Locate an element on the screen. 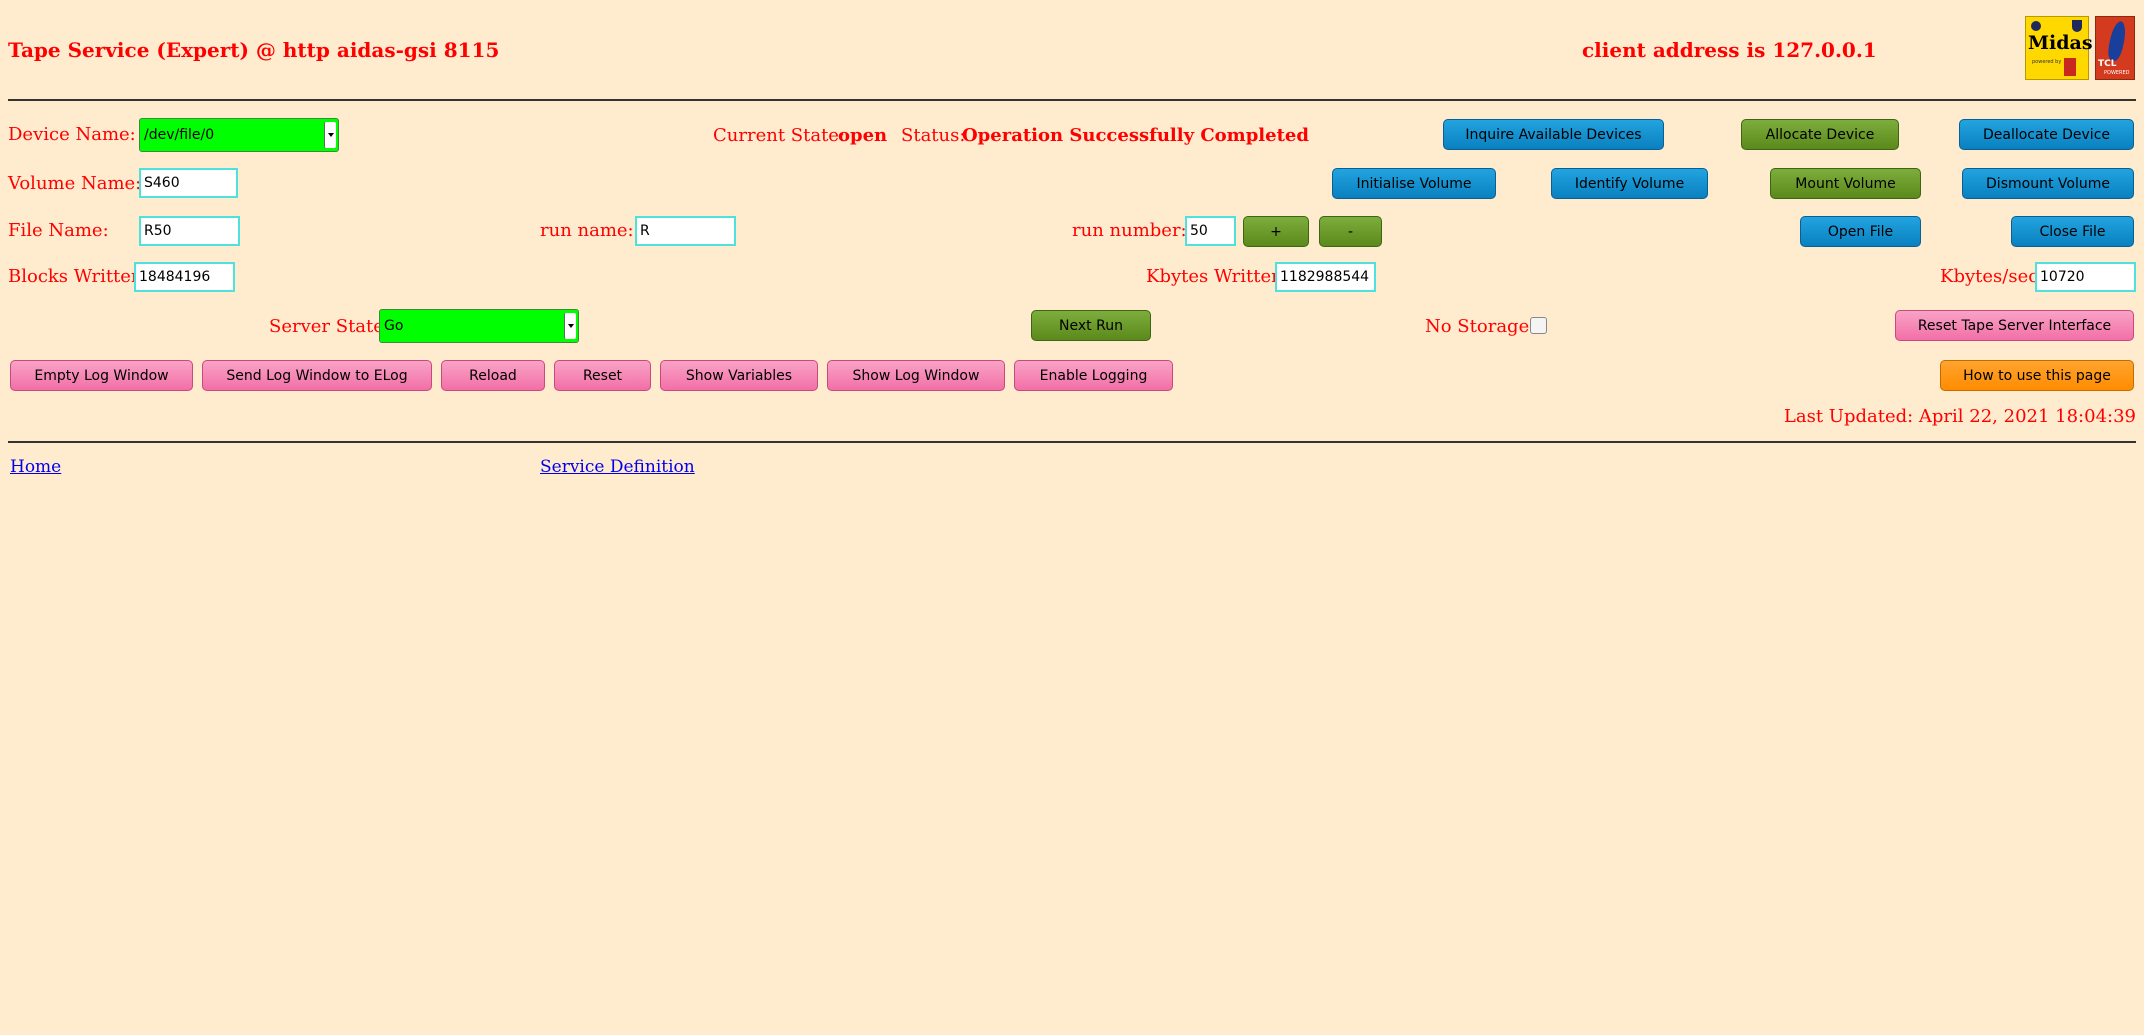 This screenshot has height=1035, width=2144. tcl-logo-text: TCL is located at coordinates (2107, 64).